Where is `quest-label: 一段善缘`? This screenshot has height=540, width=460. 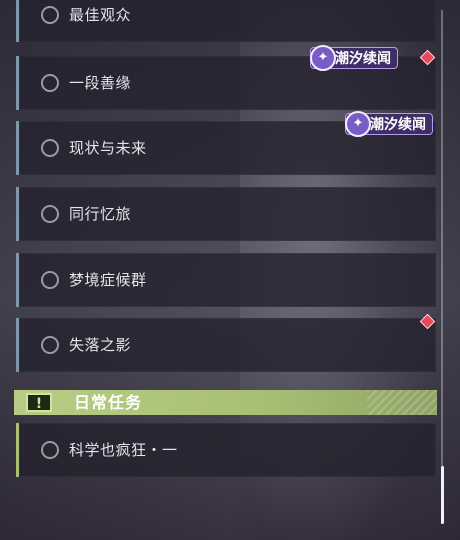 quest-label: 一段善缘 is located at coordinates (100, 83).